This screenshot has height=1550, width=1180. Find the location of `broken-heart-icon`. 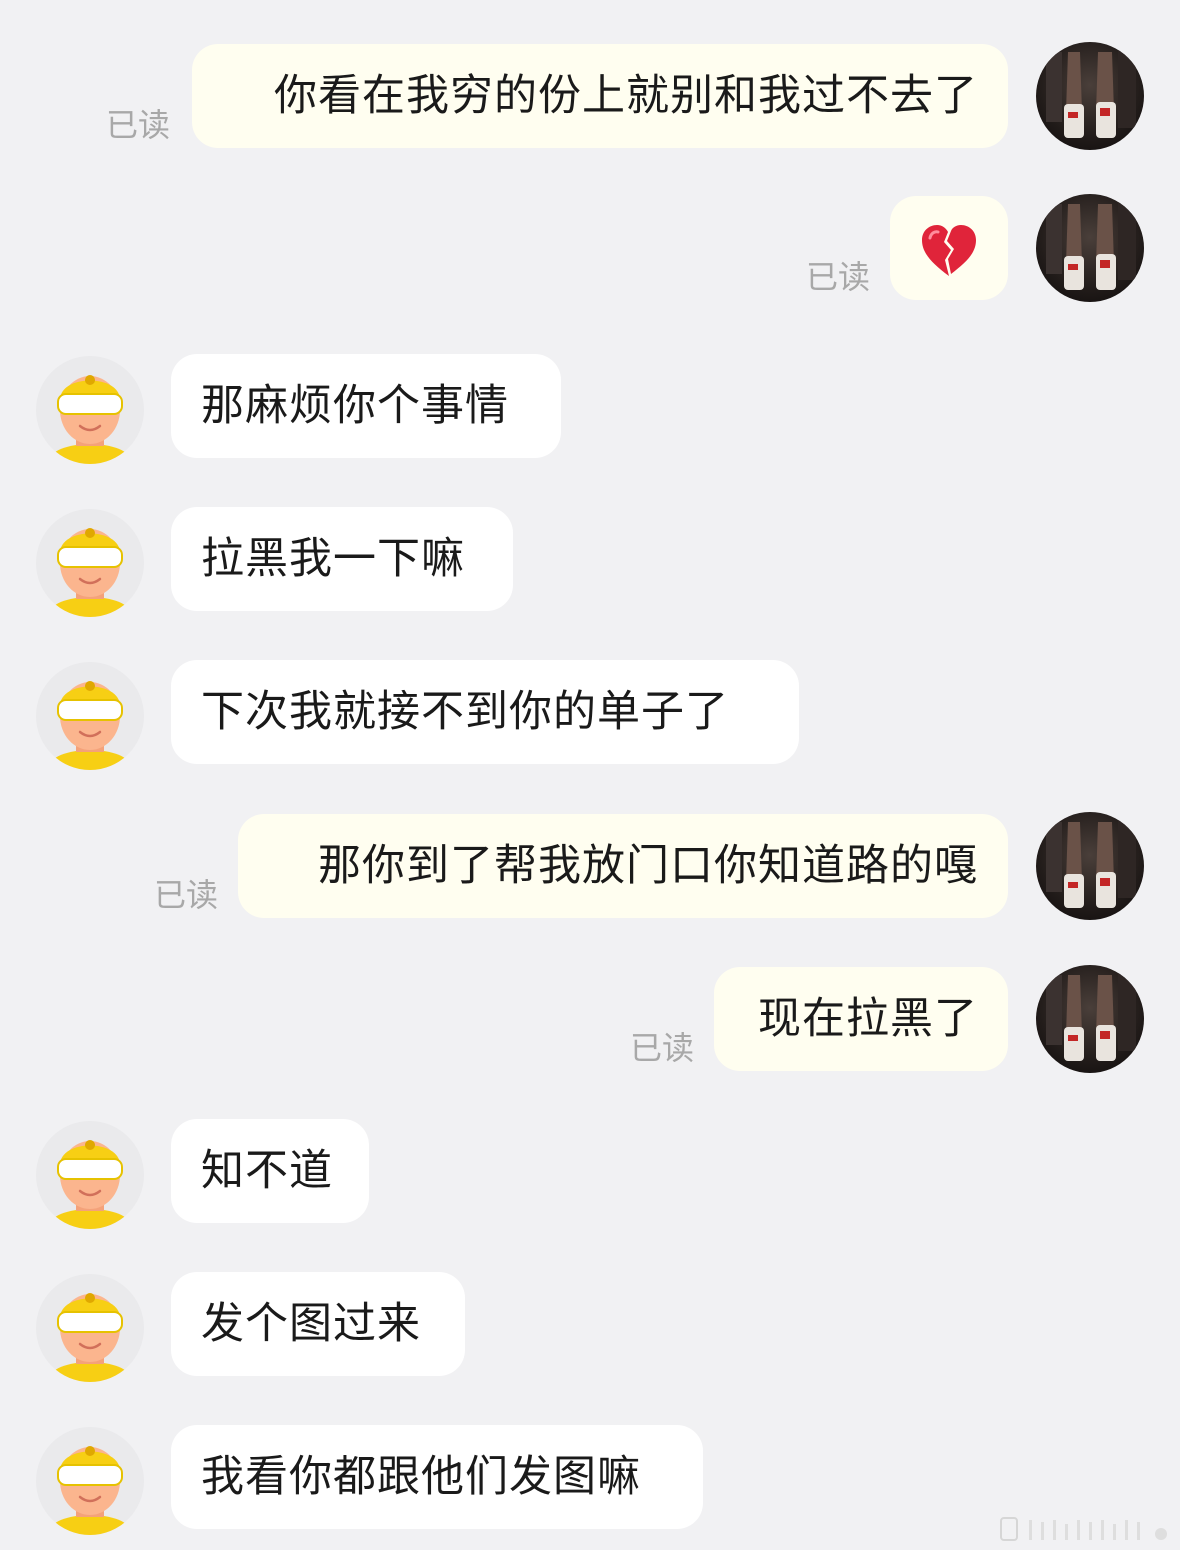

broken-heart-icon is located at coordinates (949, 250).